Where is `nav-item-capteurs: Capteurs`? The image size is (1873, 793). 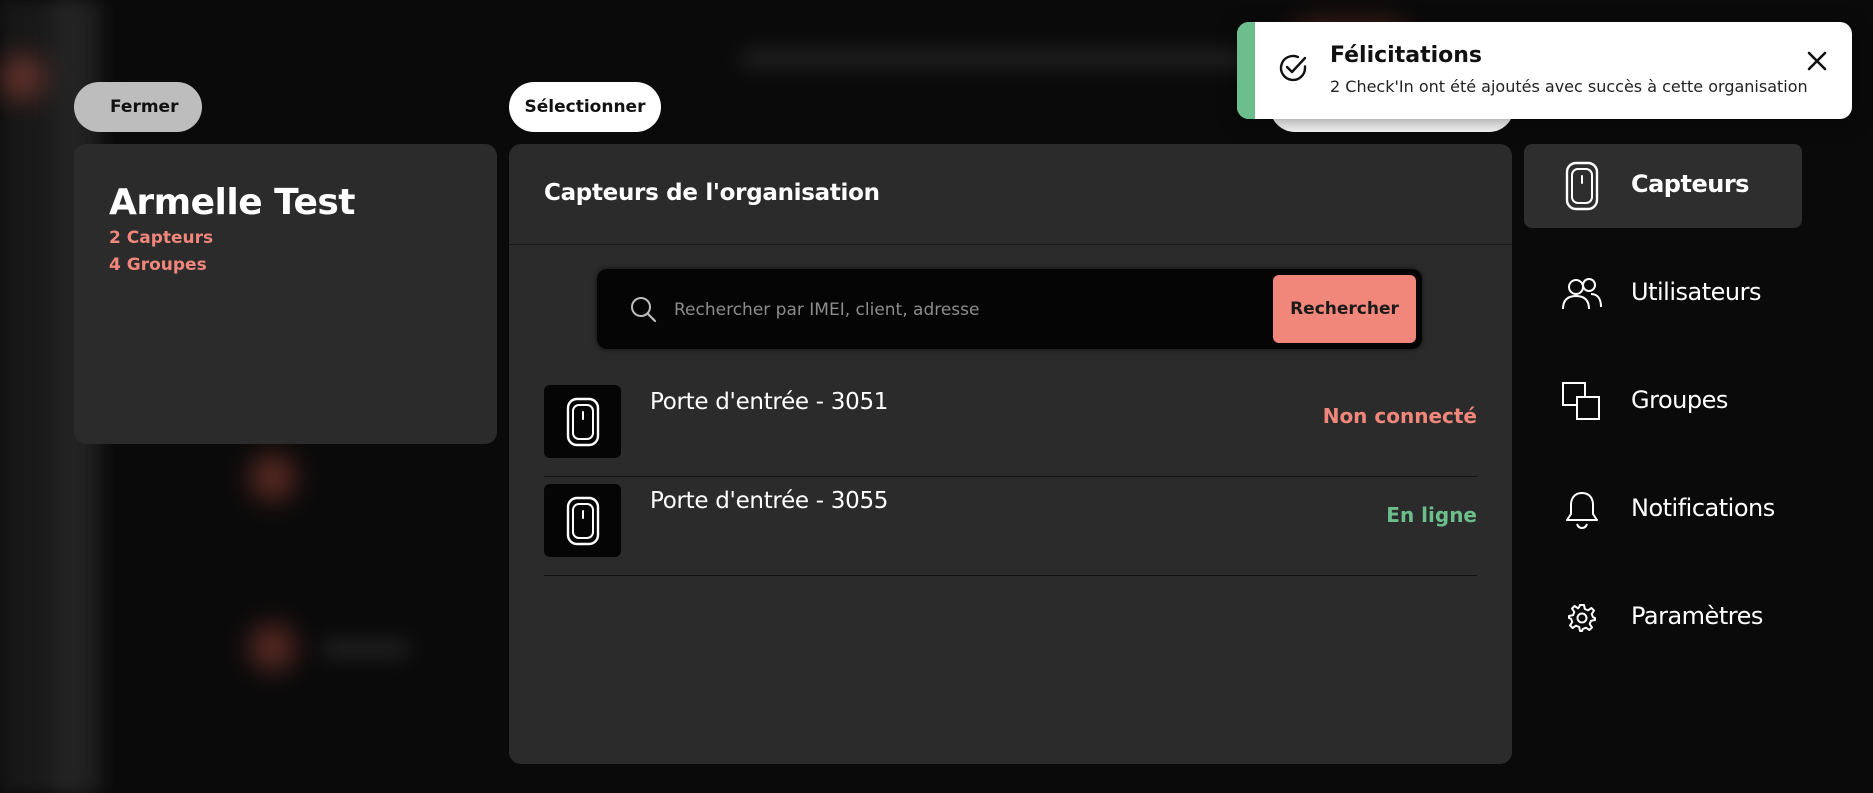 nav-item-capteurs: Capteurs is located at coordinates (1663, 186).